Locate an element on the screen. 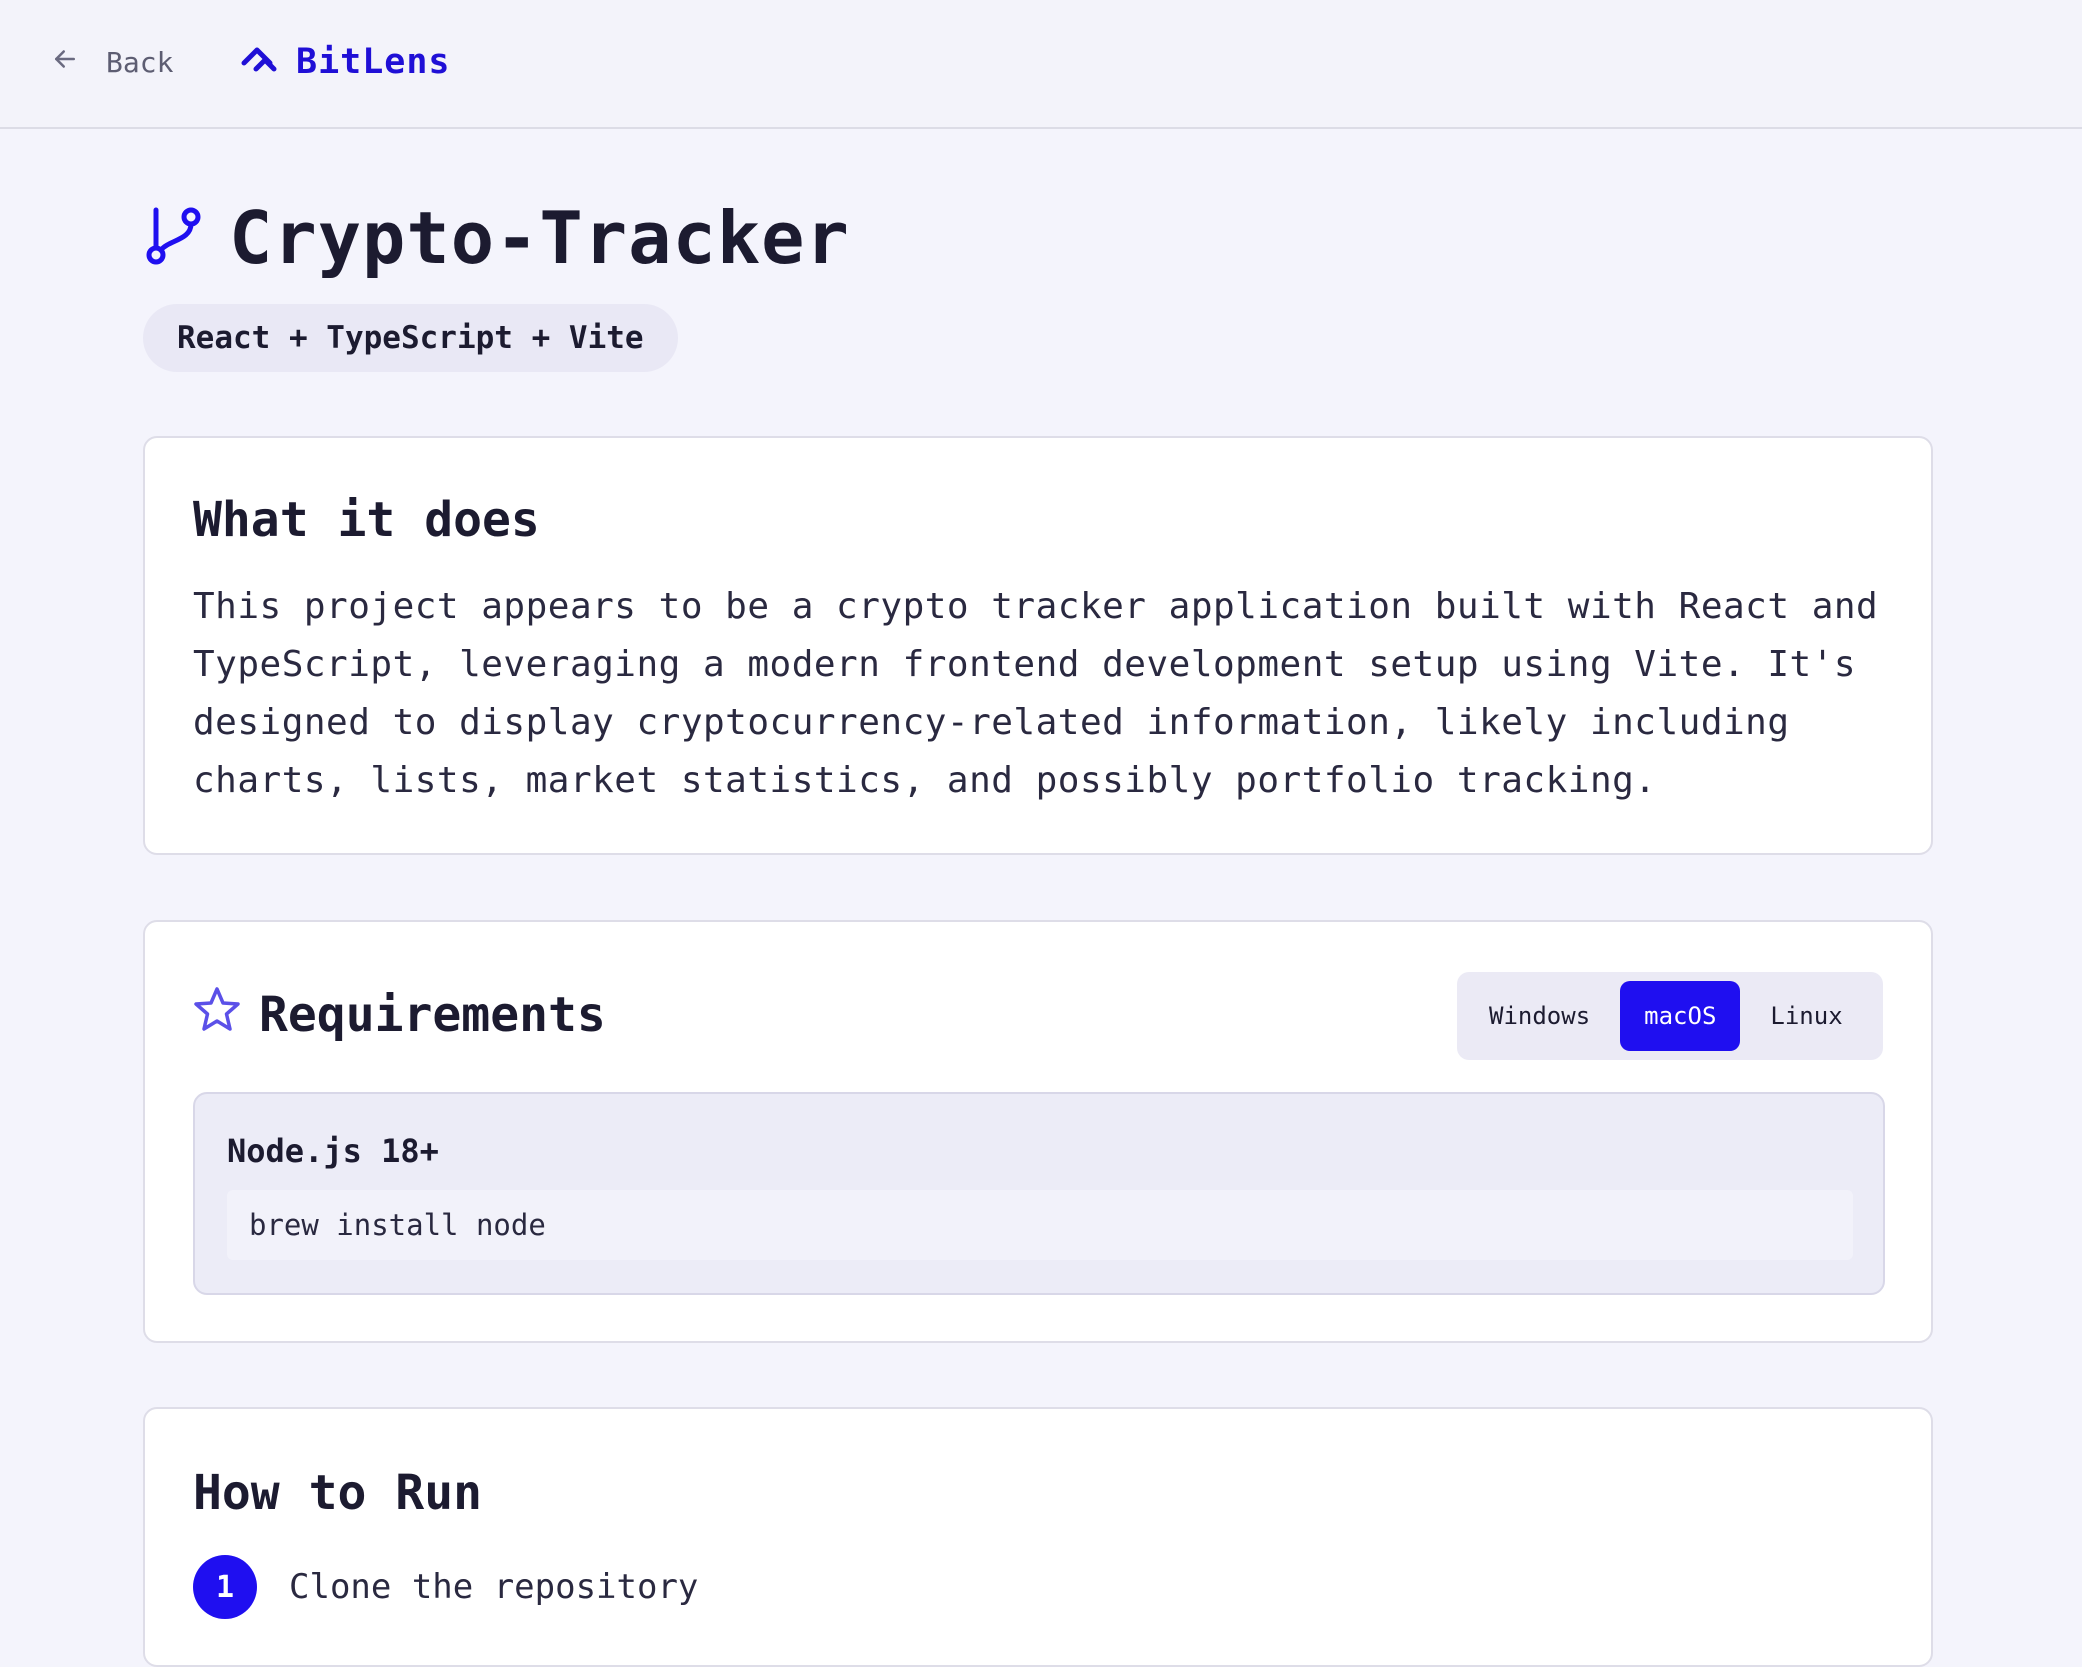 The image size is (2082, 1667). top-bar: Back BitLens is located at coordinates (1041, 64).